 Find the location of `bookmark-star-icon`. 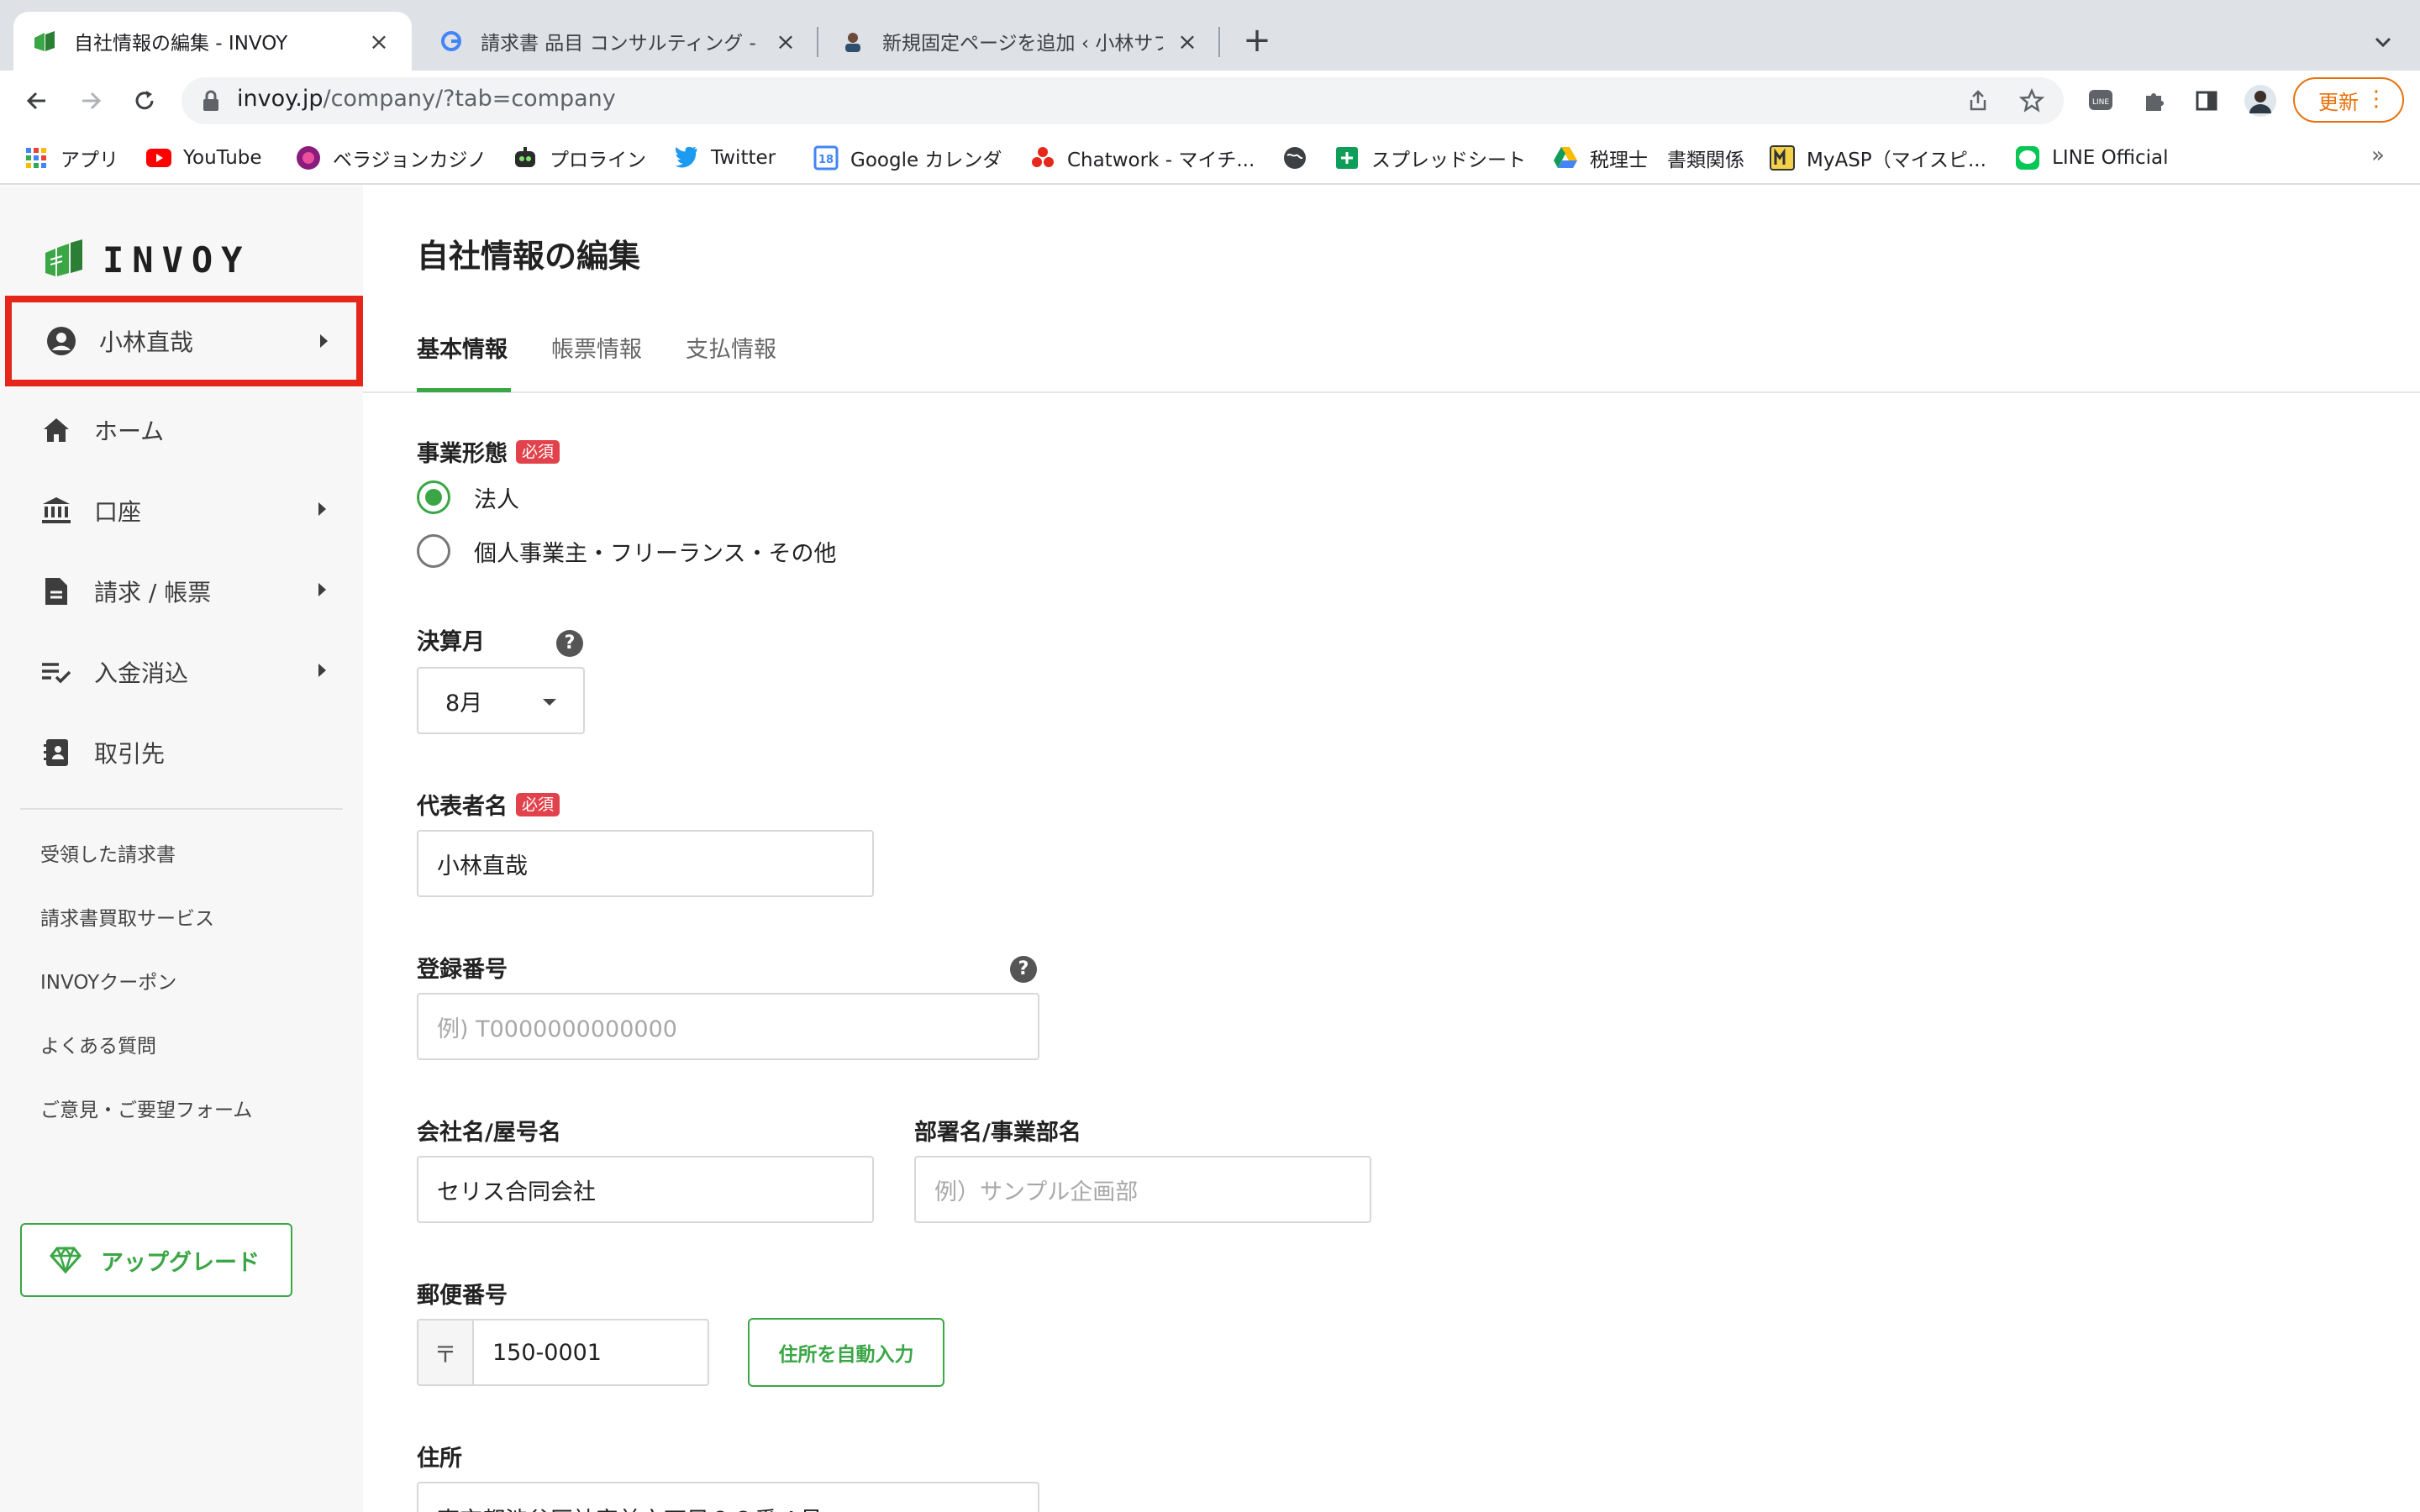

bookmark-star-icon is located at coordinates (2032, 100).